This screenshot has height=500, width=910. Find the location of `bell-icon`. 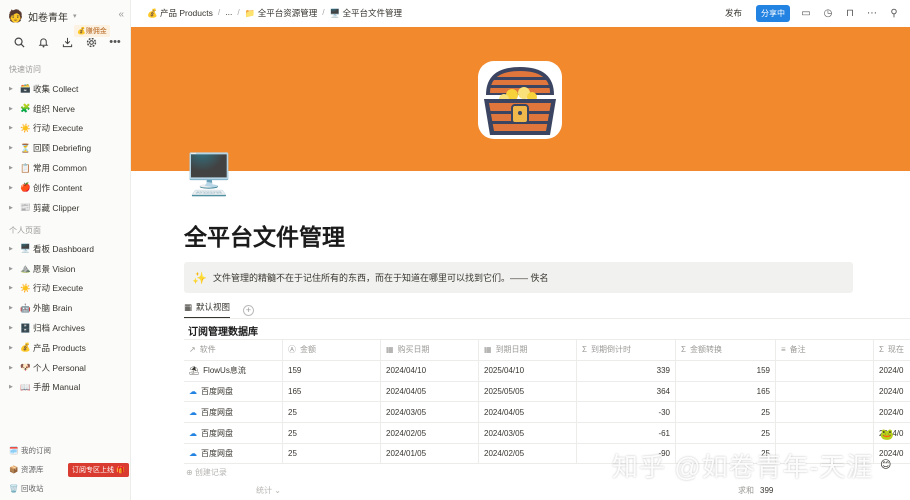

bell-icon is located at coordinates (43, 42).